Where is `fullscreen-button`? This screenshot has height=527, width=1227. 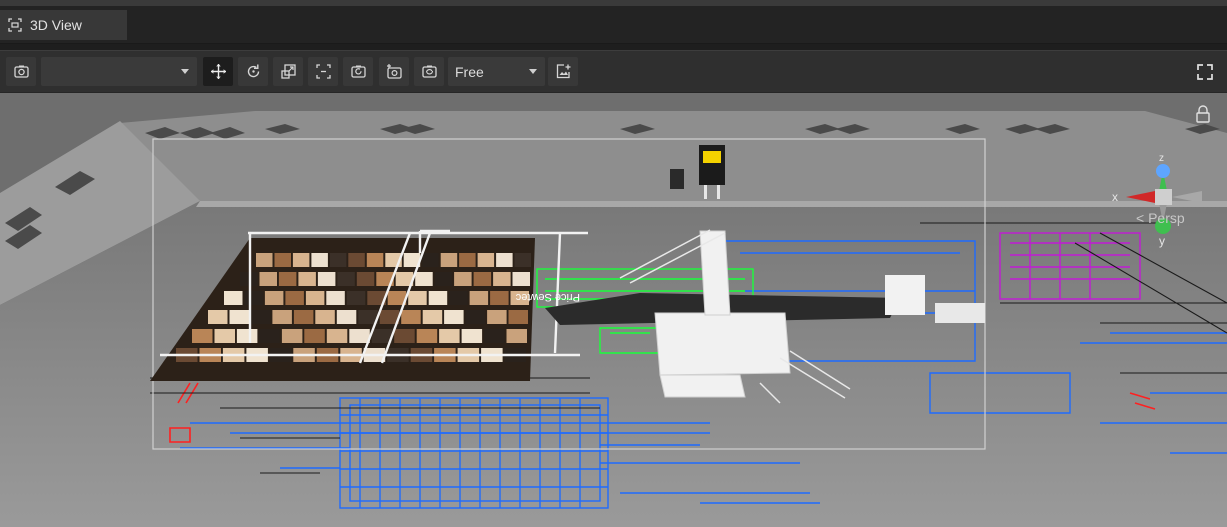
fullscreen-button is located at coordinates (1205, 74).